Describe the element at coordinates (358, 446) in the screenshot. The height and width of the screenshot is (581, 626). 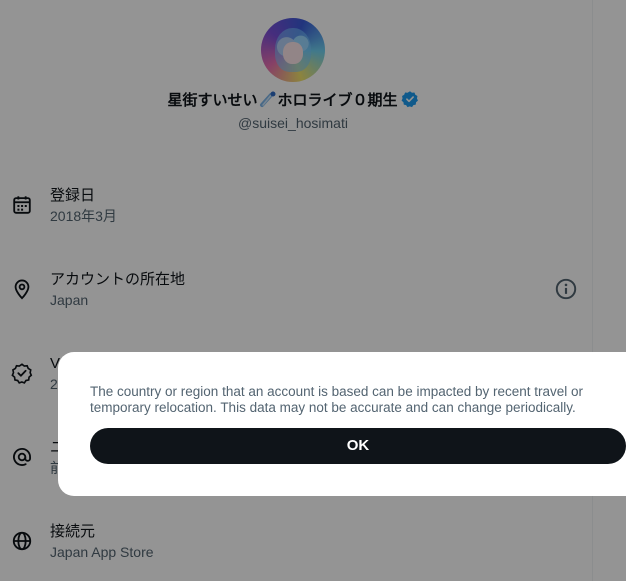
I see `ok-button: OK` at that location.